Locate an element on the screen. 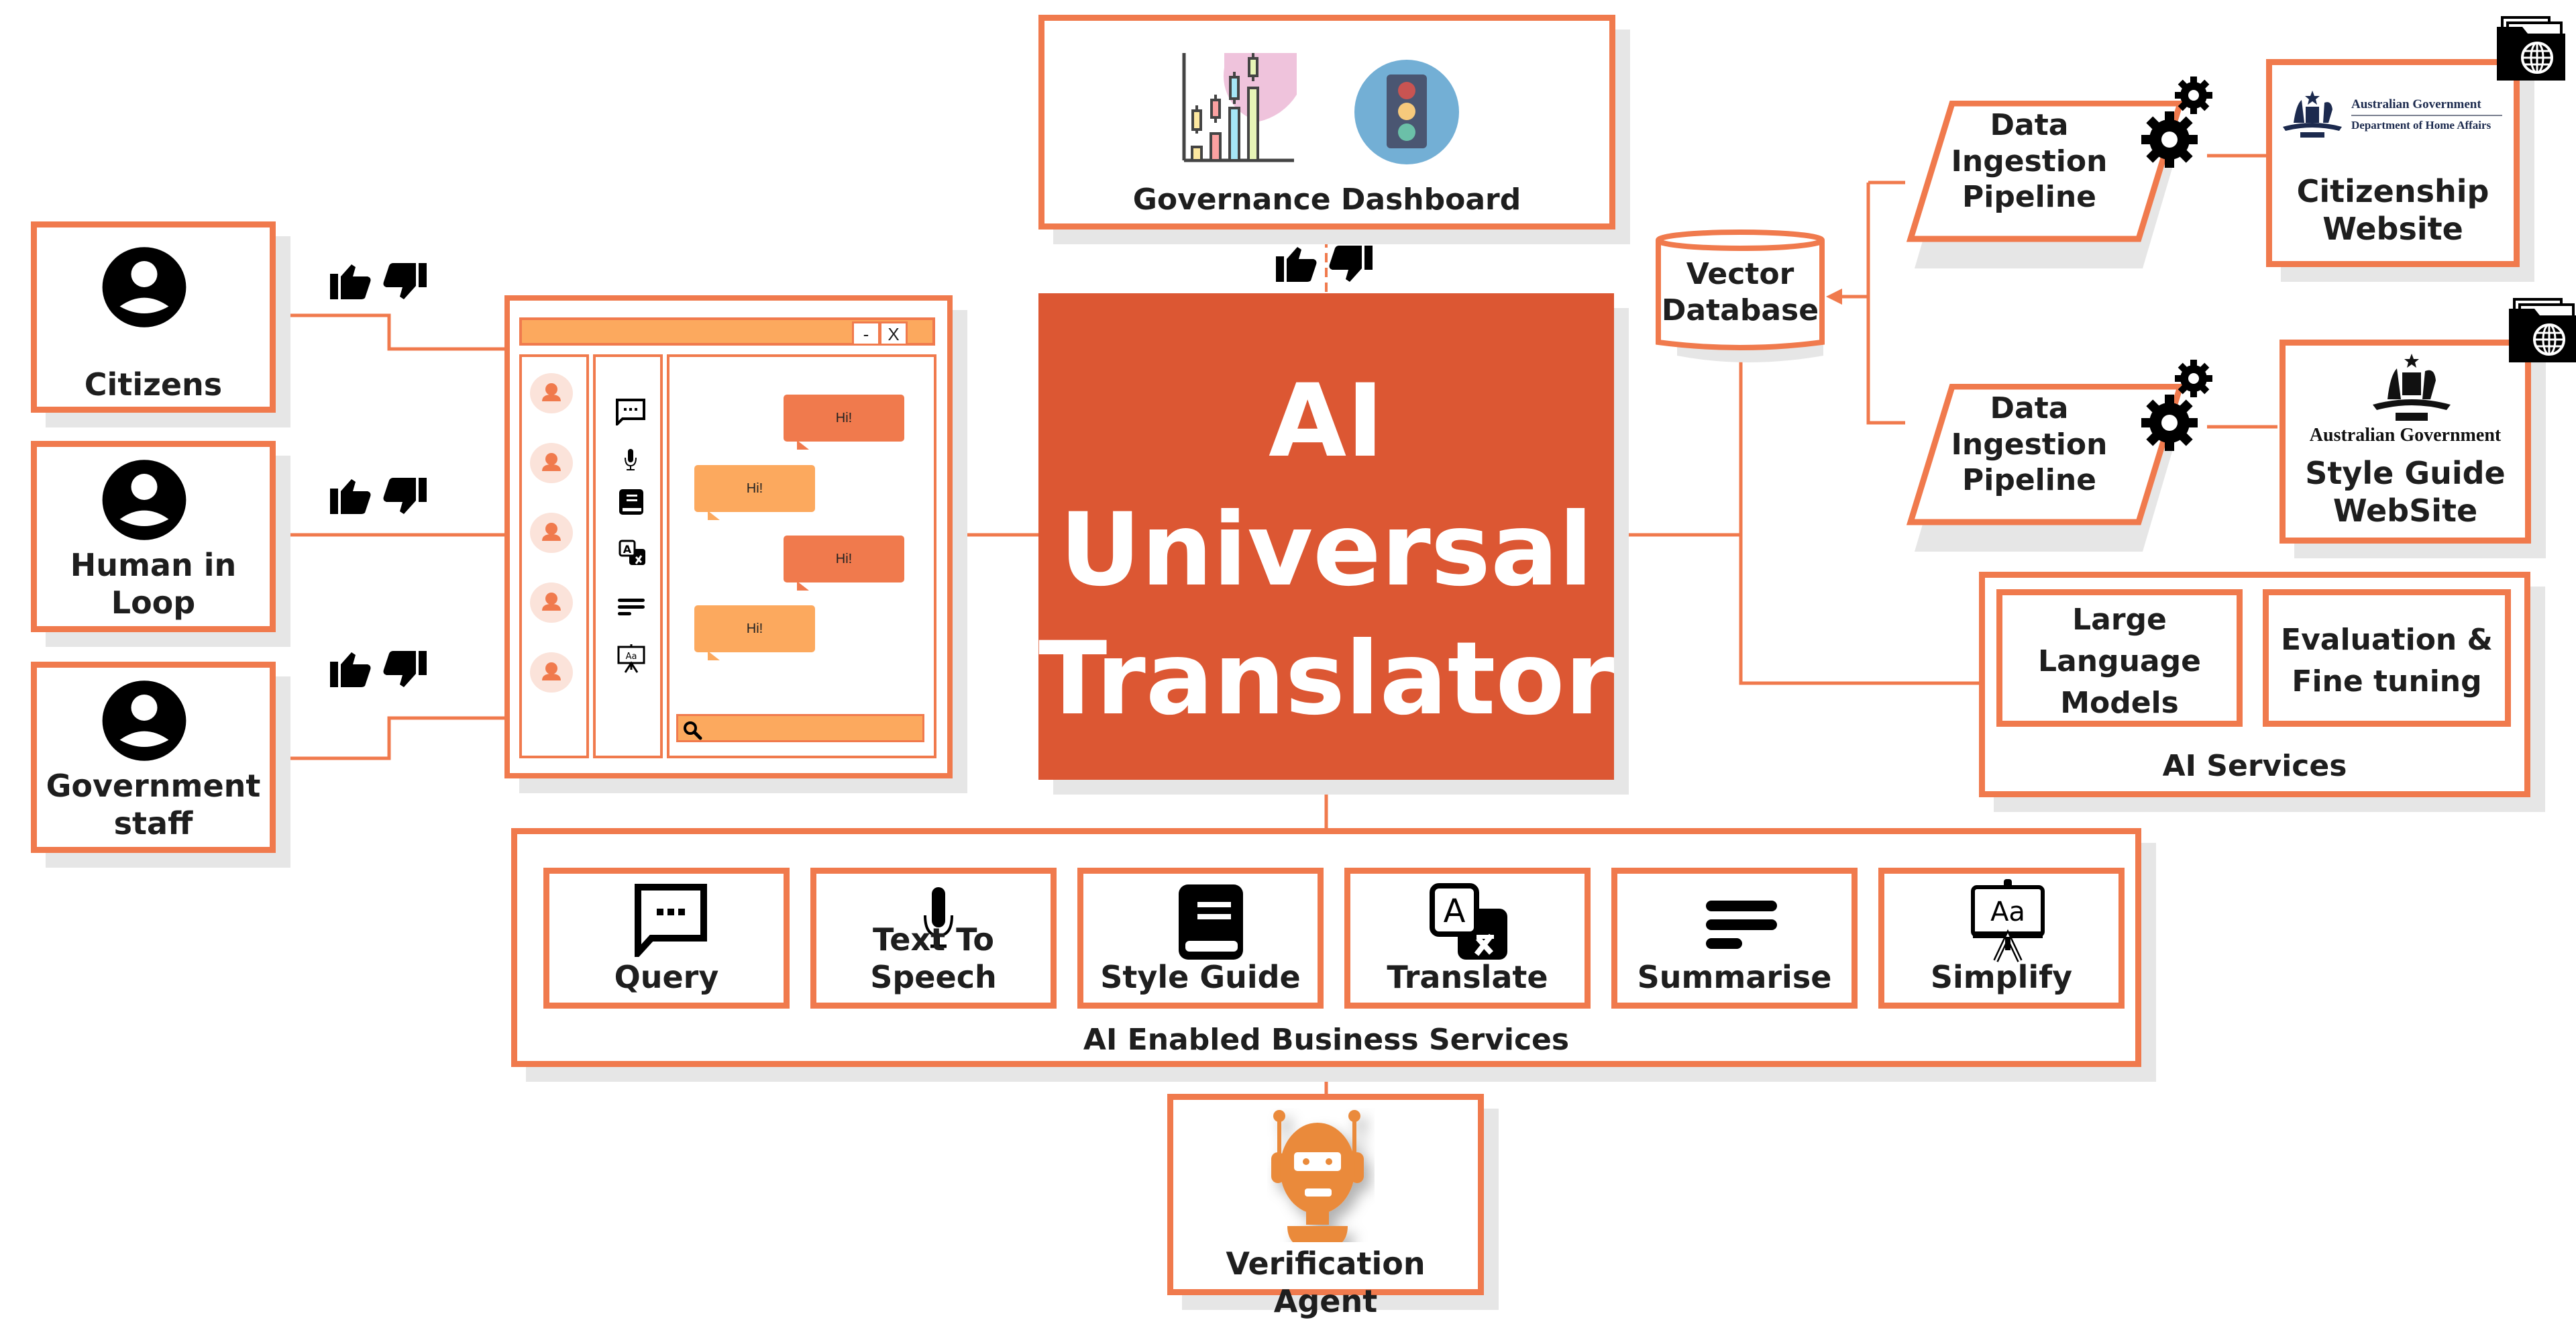 The width and height of the screenshot is (2576, 1320). vector-database: Vector Database is located at coordinates (1740, 295).